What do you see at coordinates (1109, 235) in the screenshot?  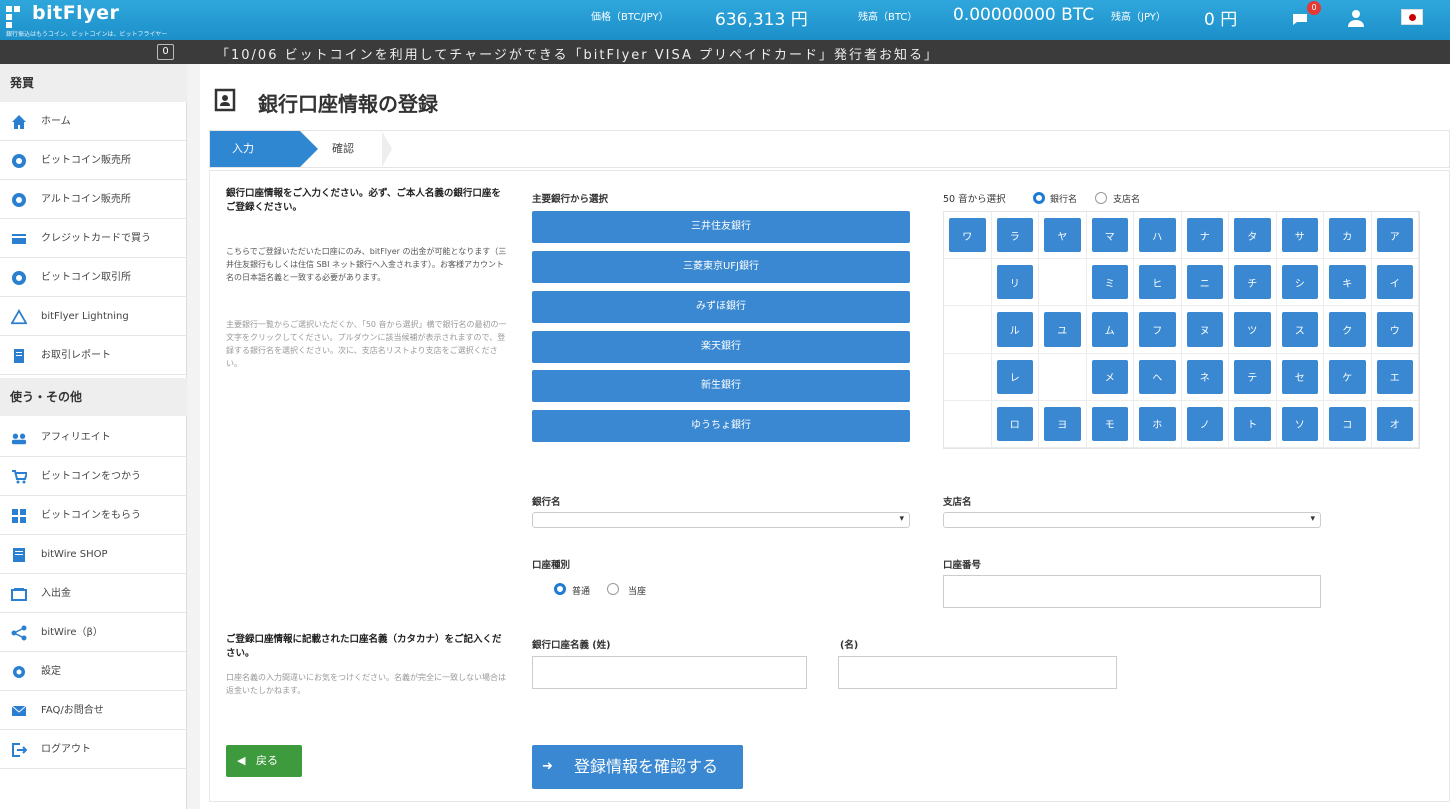 I see `kana-button: マ` at bounding box center [1109, 235].